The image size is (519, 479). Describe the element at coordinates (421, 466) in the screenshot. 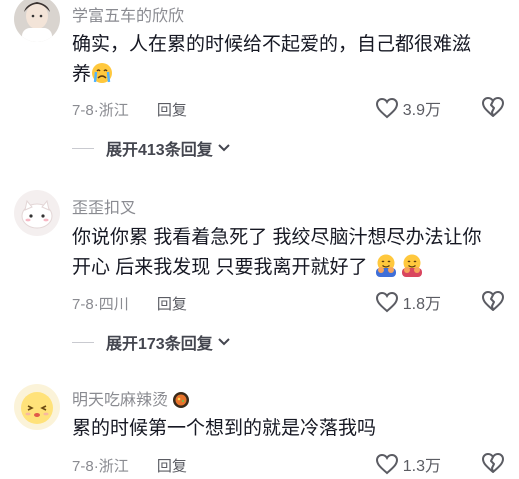

I see `like-count: 1.3万` at that location.